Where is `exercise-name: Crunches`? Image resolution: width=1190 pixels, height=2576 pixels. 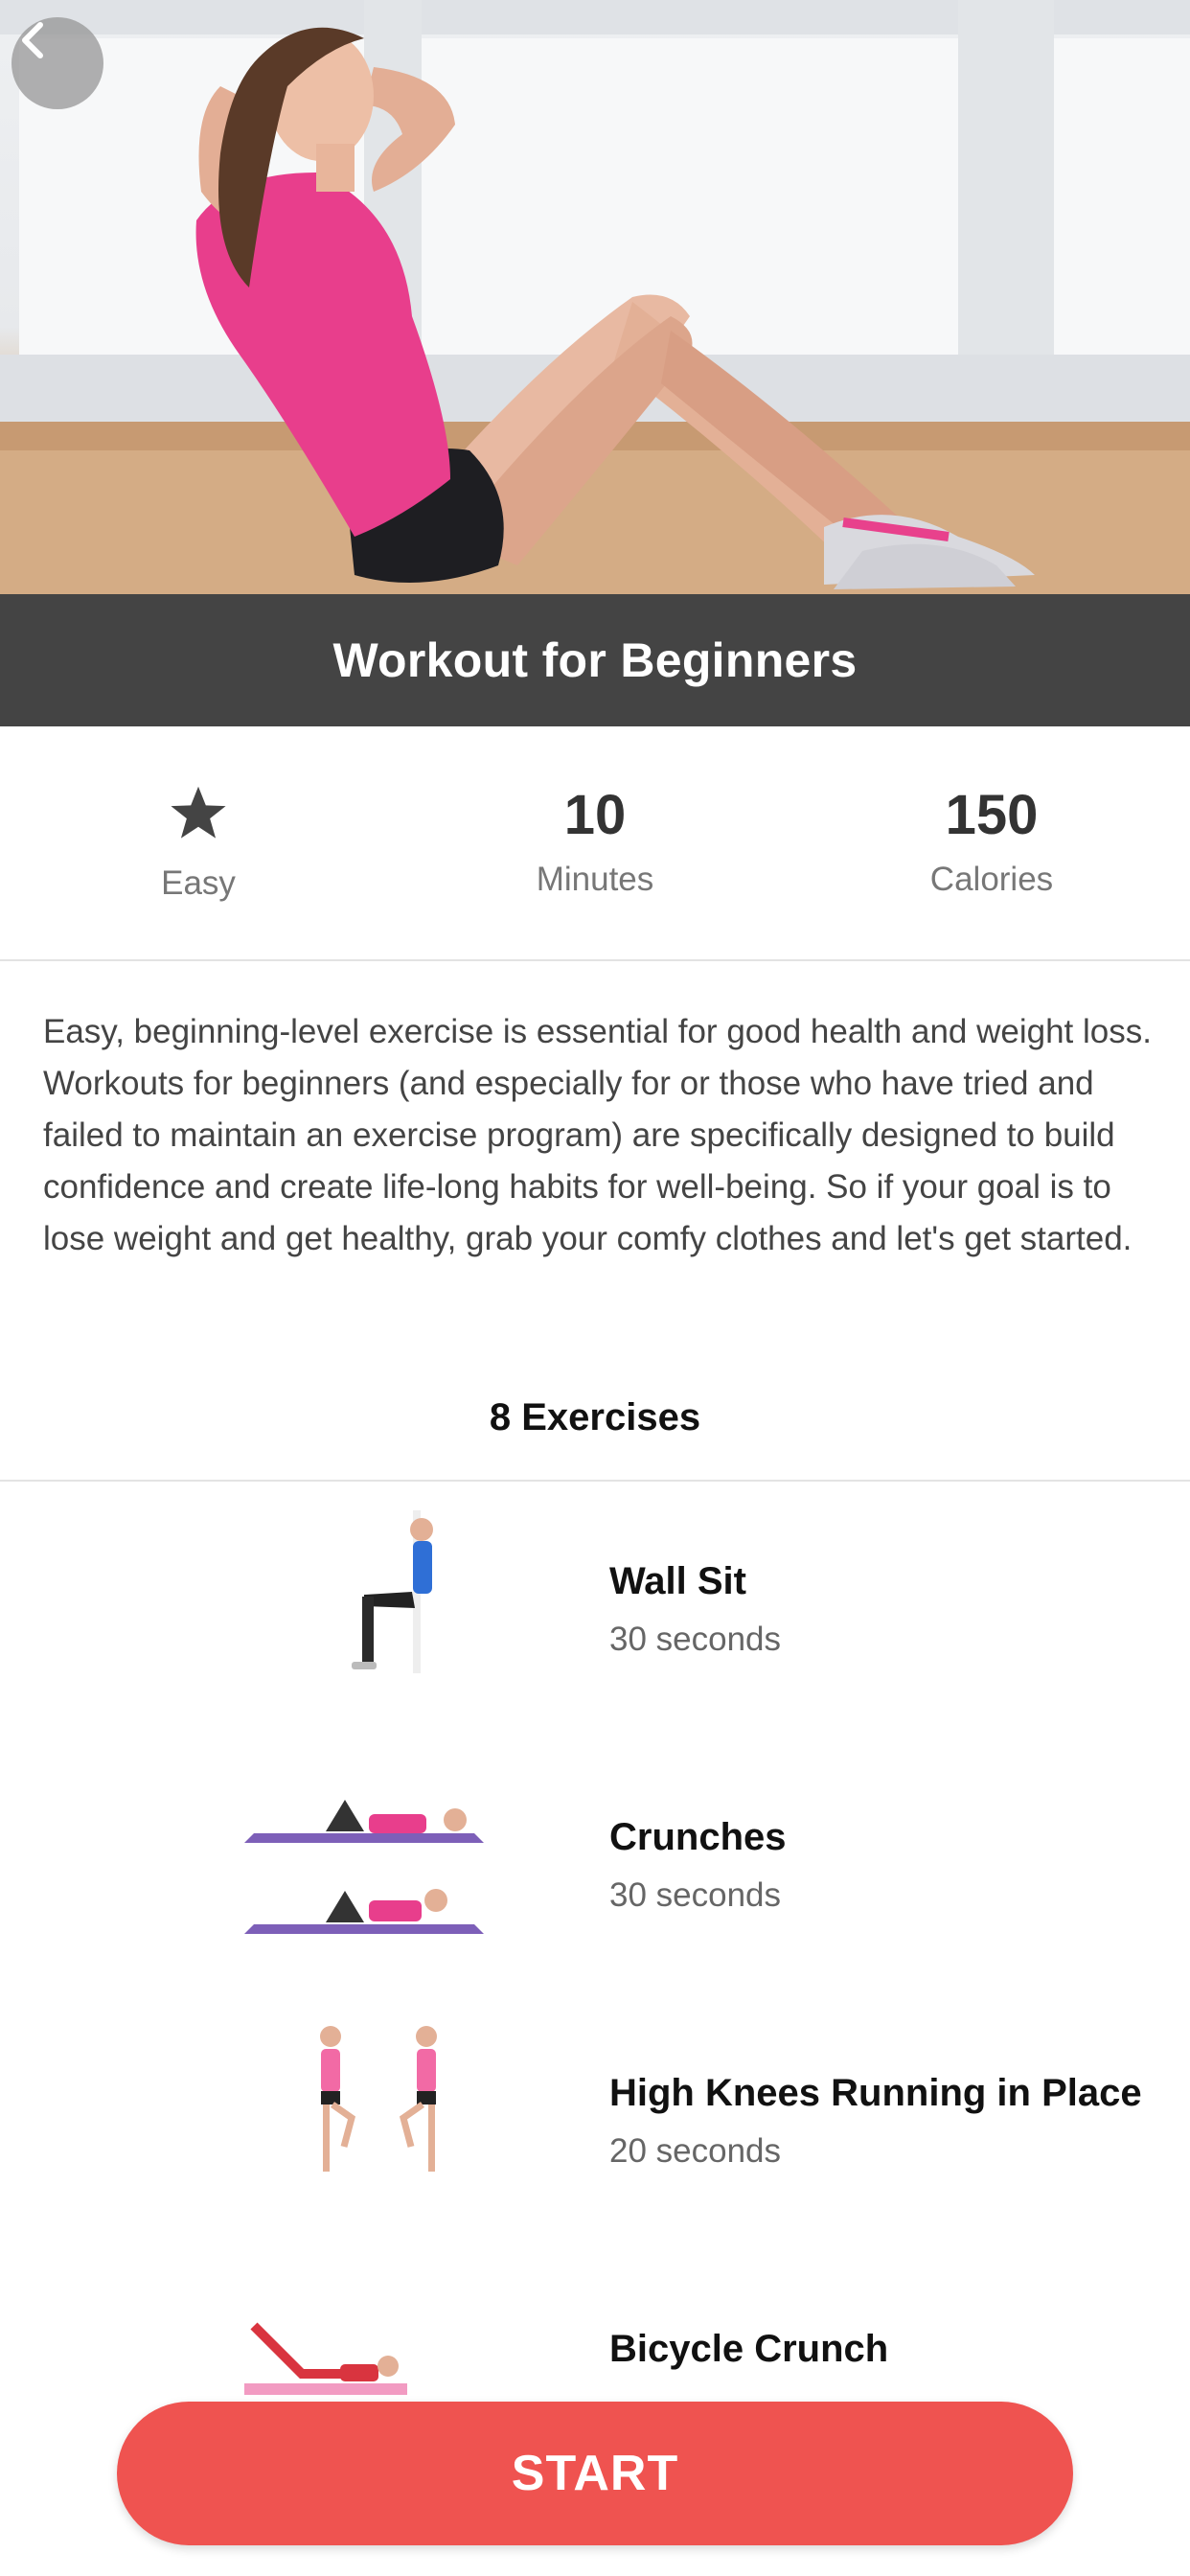 exercise-name: Crunches is located at coordinates (698, 1837).